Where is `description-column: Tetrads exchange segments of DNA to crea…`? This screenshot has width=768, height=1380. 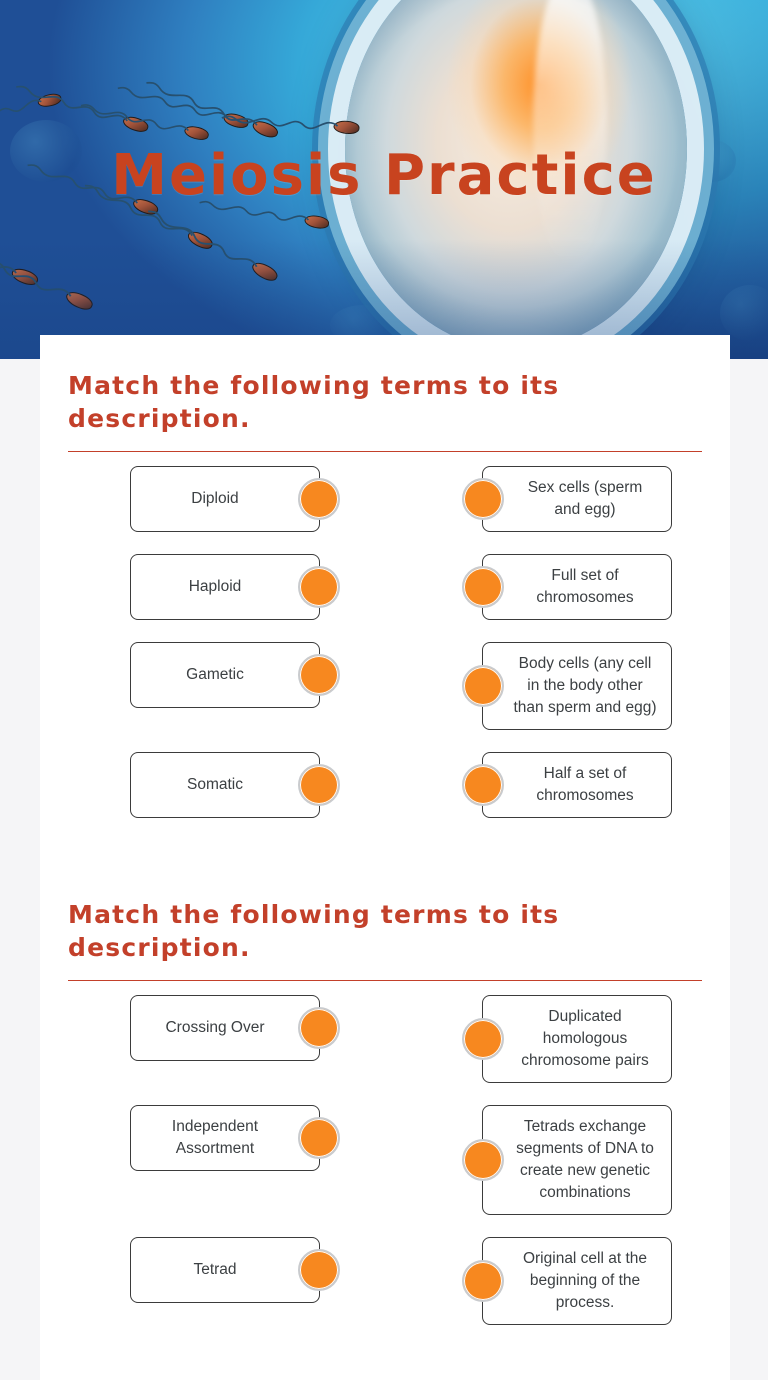 description-column: Tetrads exchange segments of DNA to crea… is located at coordinates (567, 1160).